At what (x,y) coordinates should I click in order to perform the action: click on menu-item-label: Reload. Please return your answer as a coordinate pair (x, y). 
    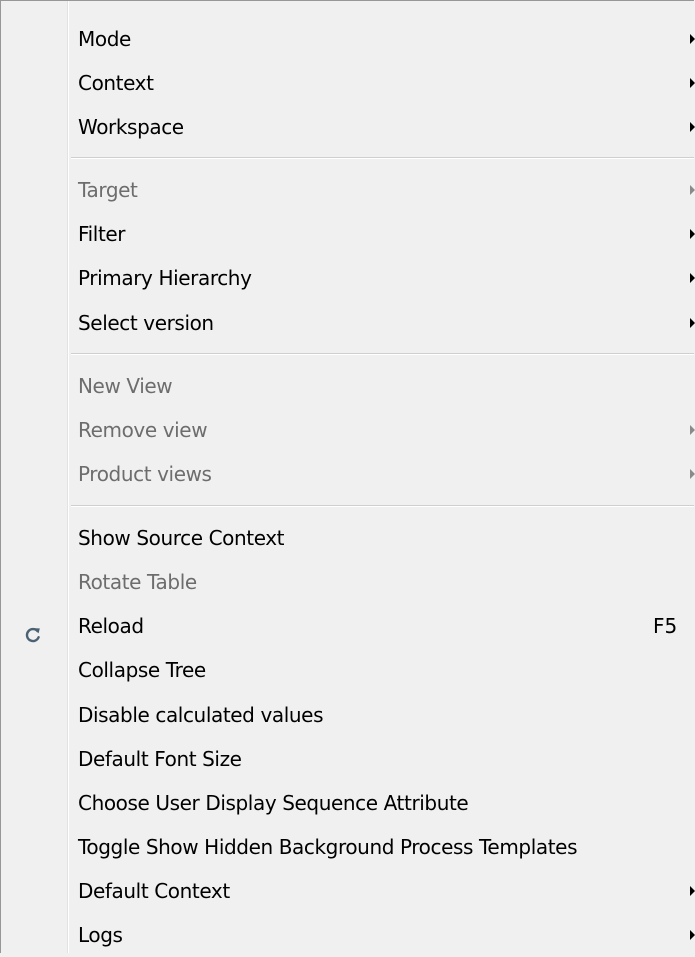
    Looking at the image, I should click on (111, 626).